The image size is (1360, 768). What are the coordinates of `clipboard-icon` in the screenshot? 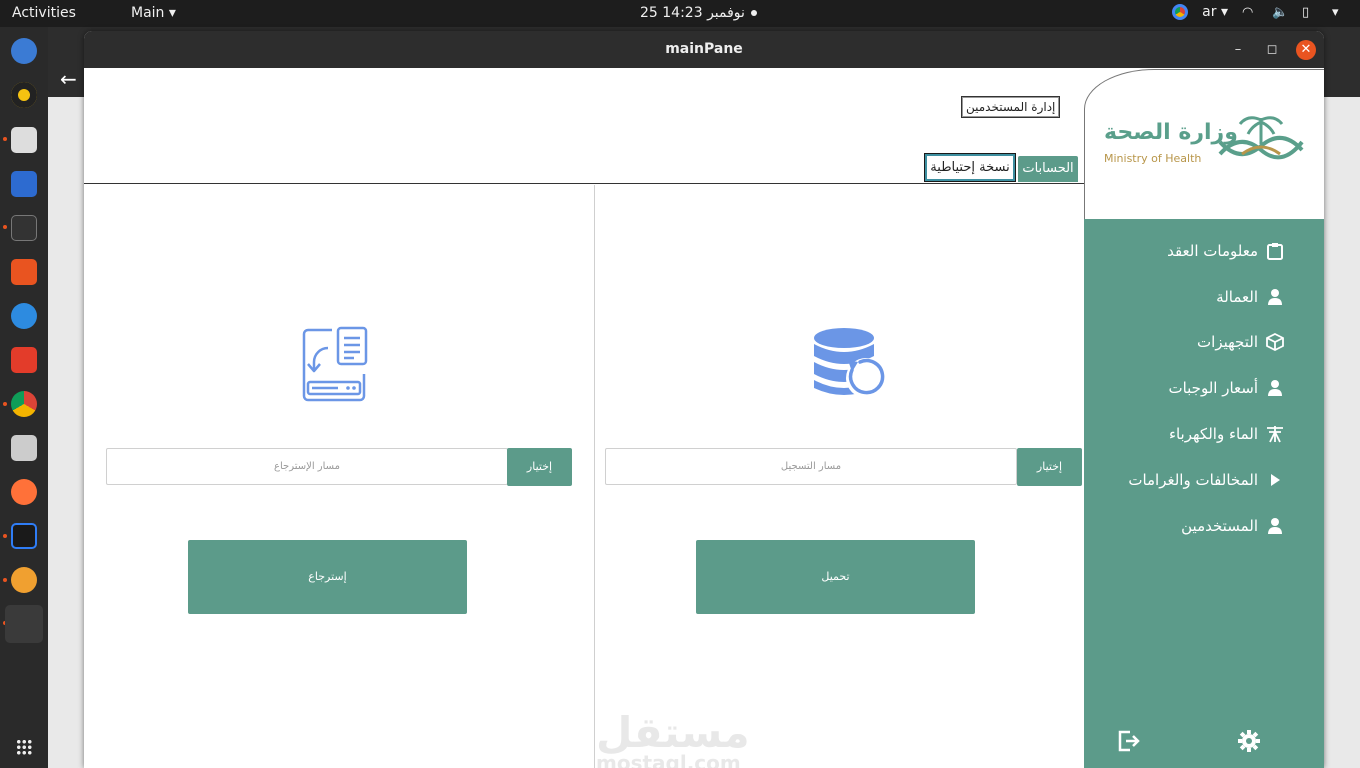 It's located at (1275, 251).